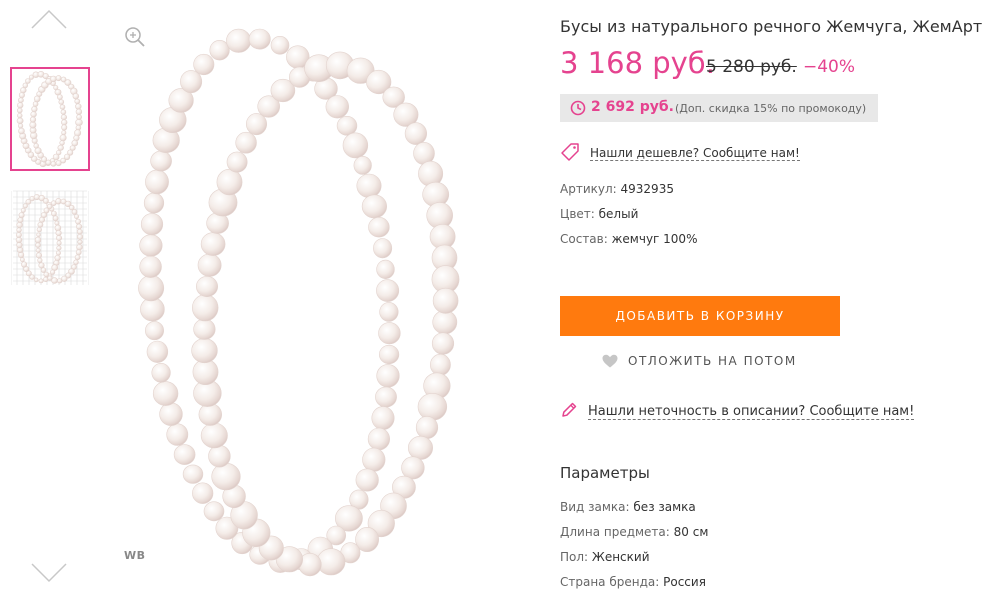  Describe the element at coordinates (695, 153) in the screenshot. I see `found-cheaper-link: Нашли дешевле? Сообщите нам!` at that location.